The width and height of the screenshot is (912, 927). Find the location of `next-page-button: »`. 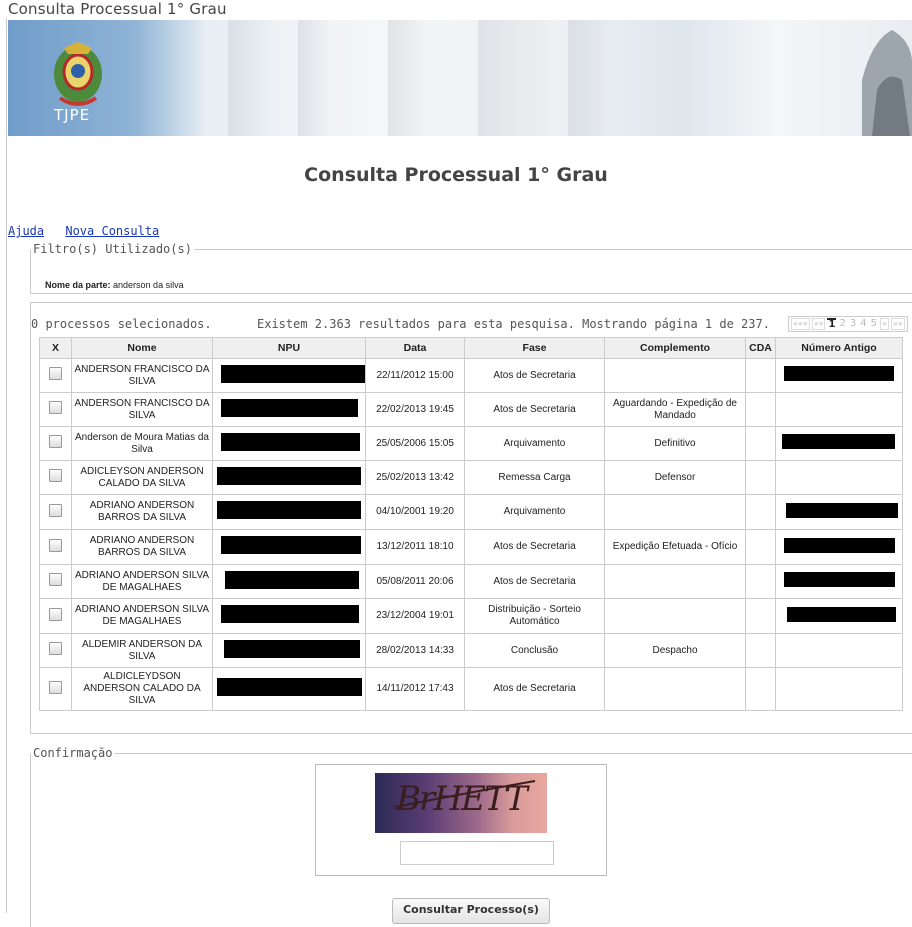

next-page-button: » is located at coordinates (884, 324).